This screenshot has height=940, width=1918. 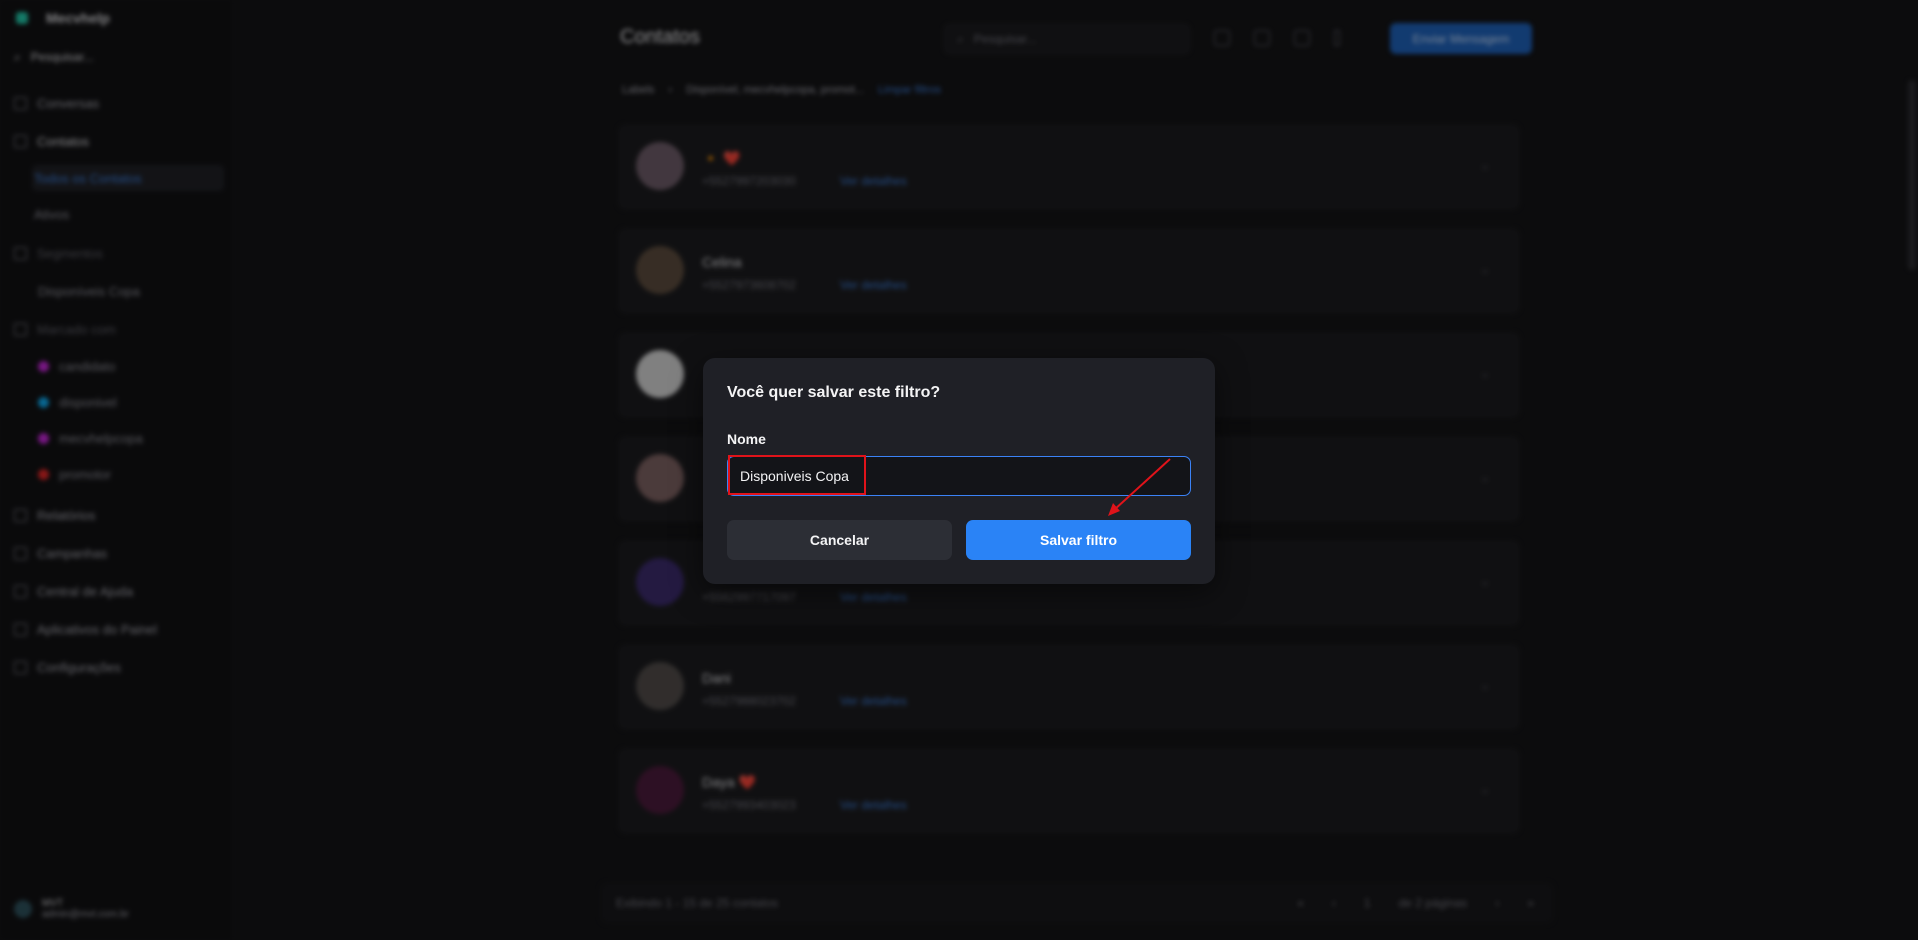 I want to click on save-filter-button: Salvar filtro, so click(x=1078, y=540).